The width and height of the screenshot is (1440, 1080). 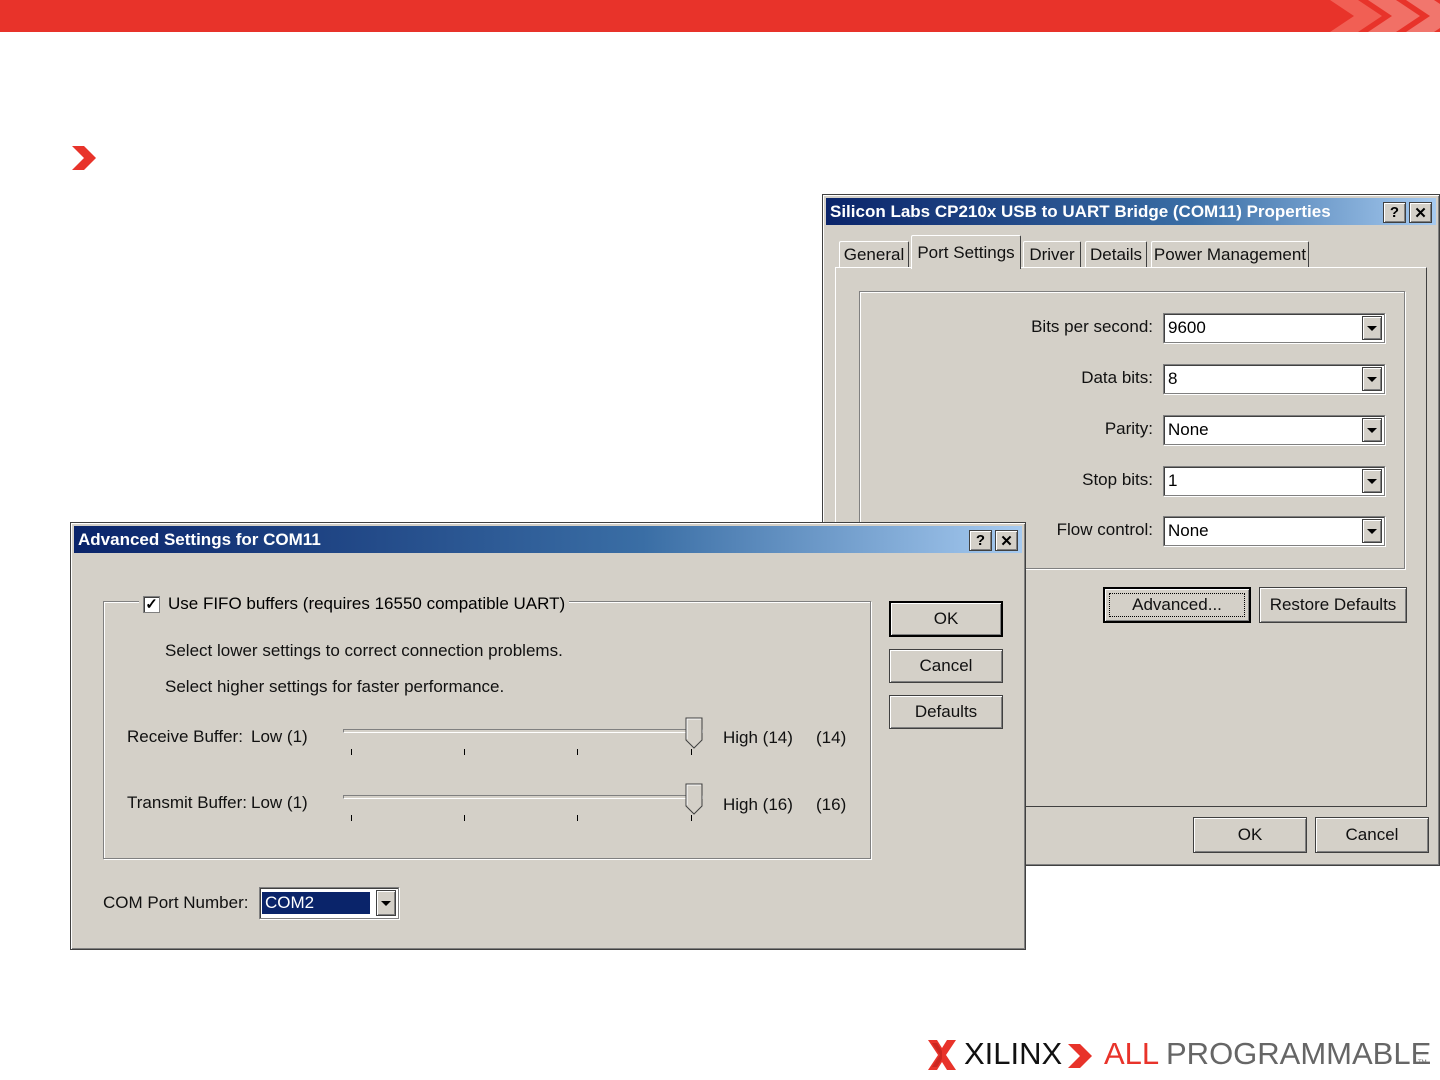 What do you see at coordinates (1173, 378) in the screenshot?
I see `data-bits-value: 8` at bounding box center [1173, 378].